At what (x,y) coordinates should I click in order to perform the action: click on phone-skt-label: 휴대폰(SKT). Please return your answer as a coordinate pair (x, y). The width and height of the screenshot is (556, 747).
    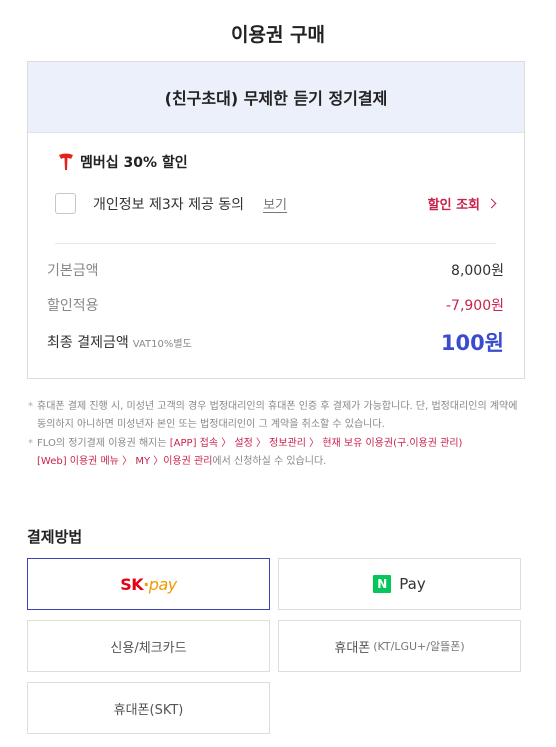
    Looking at the image, I should click on (148, 710).